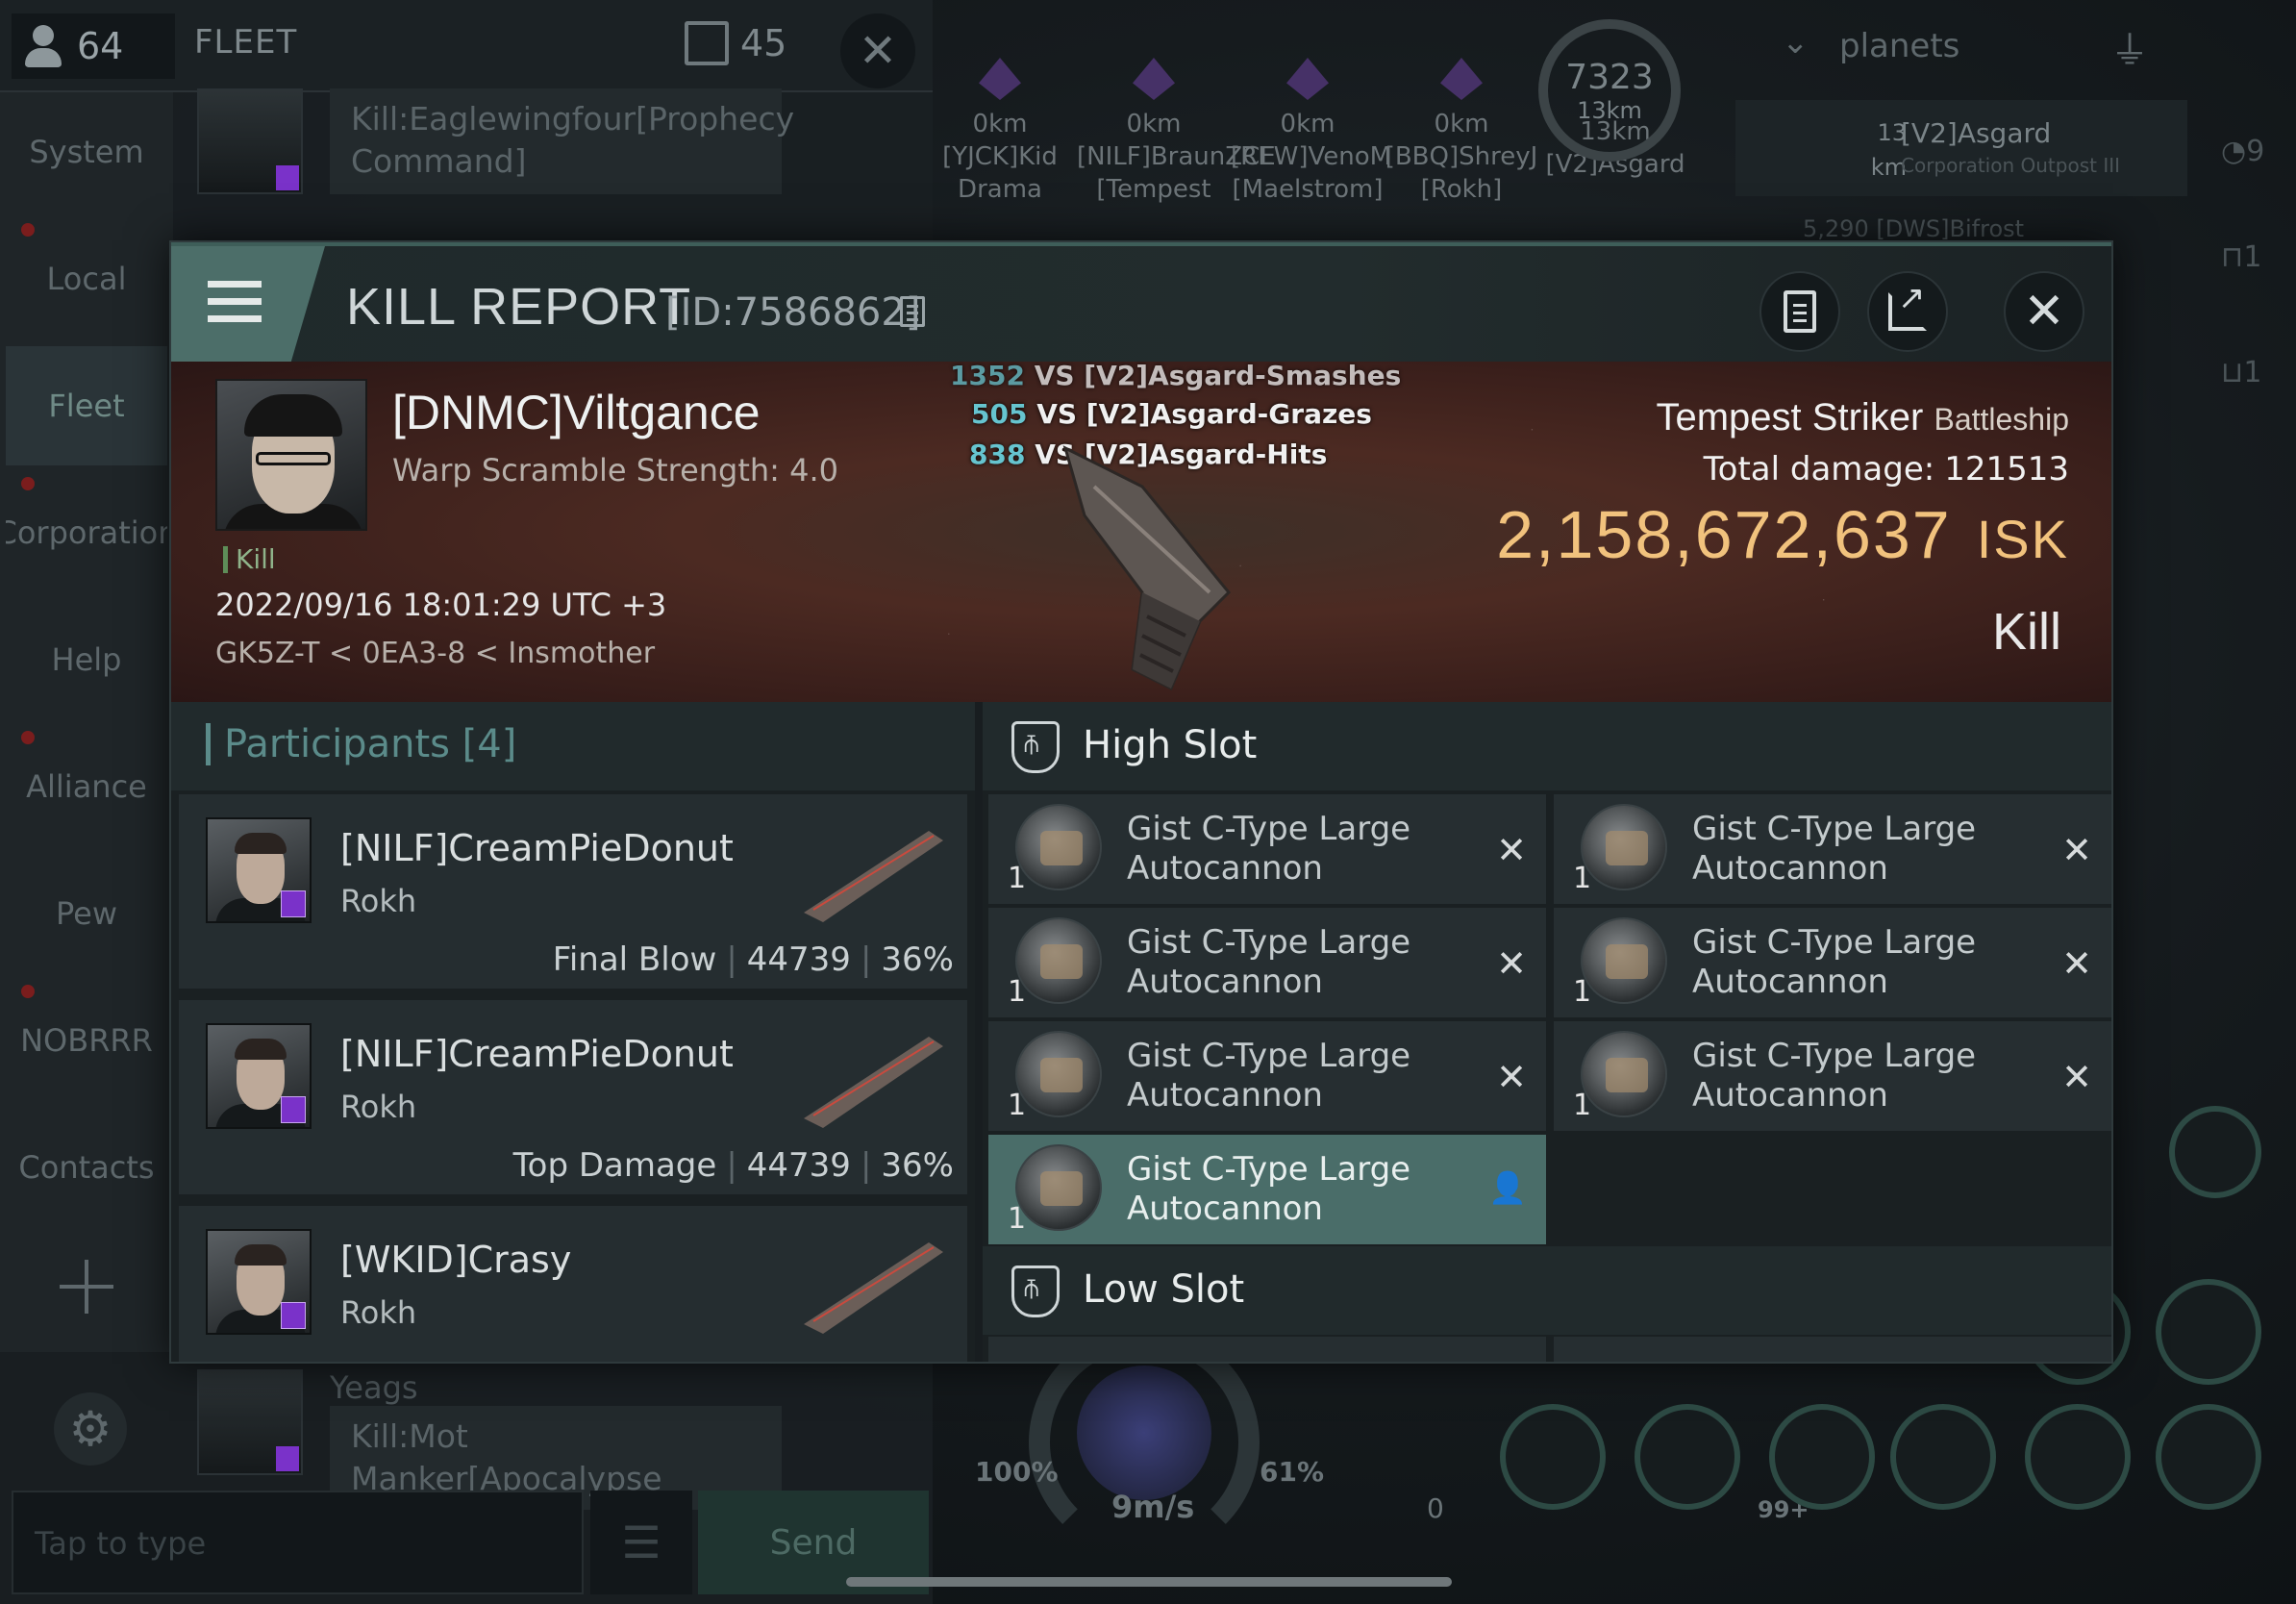  I want to click on victim-avatar, so click(291, 455).